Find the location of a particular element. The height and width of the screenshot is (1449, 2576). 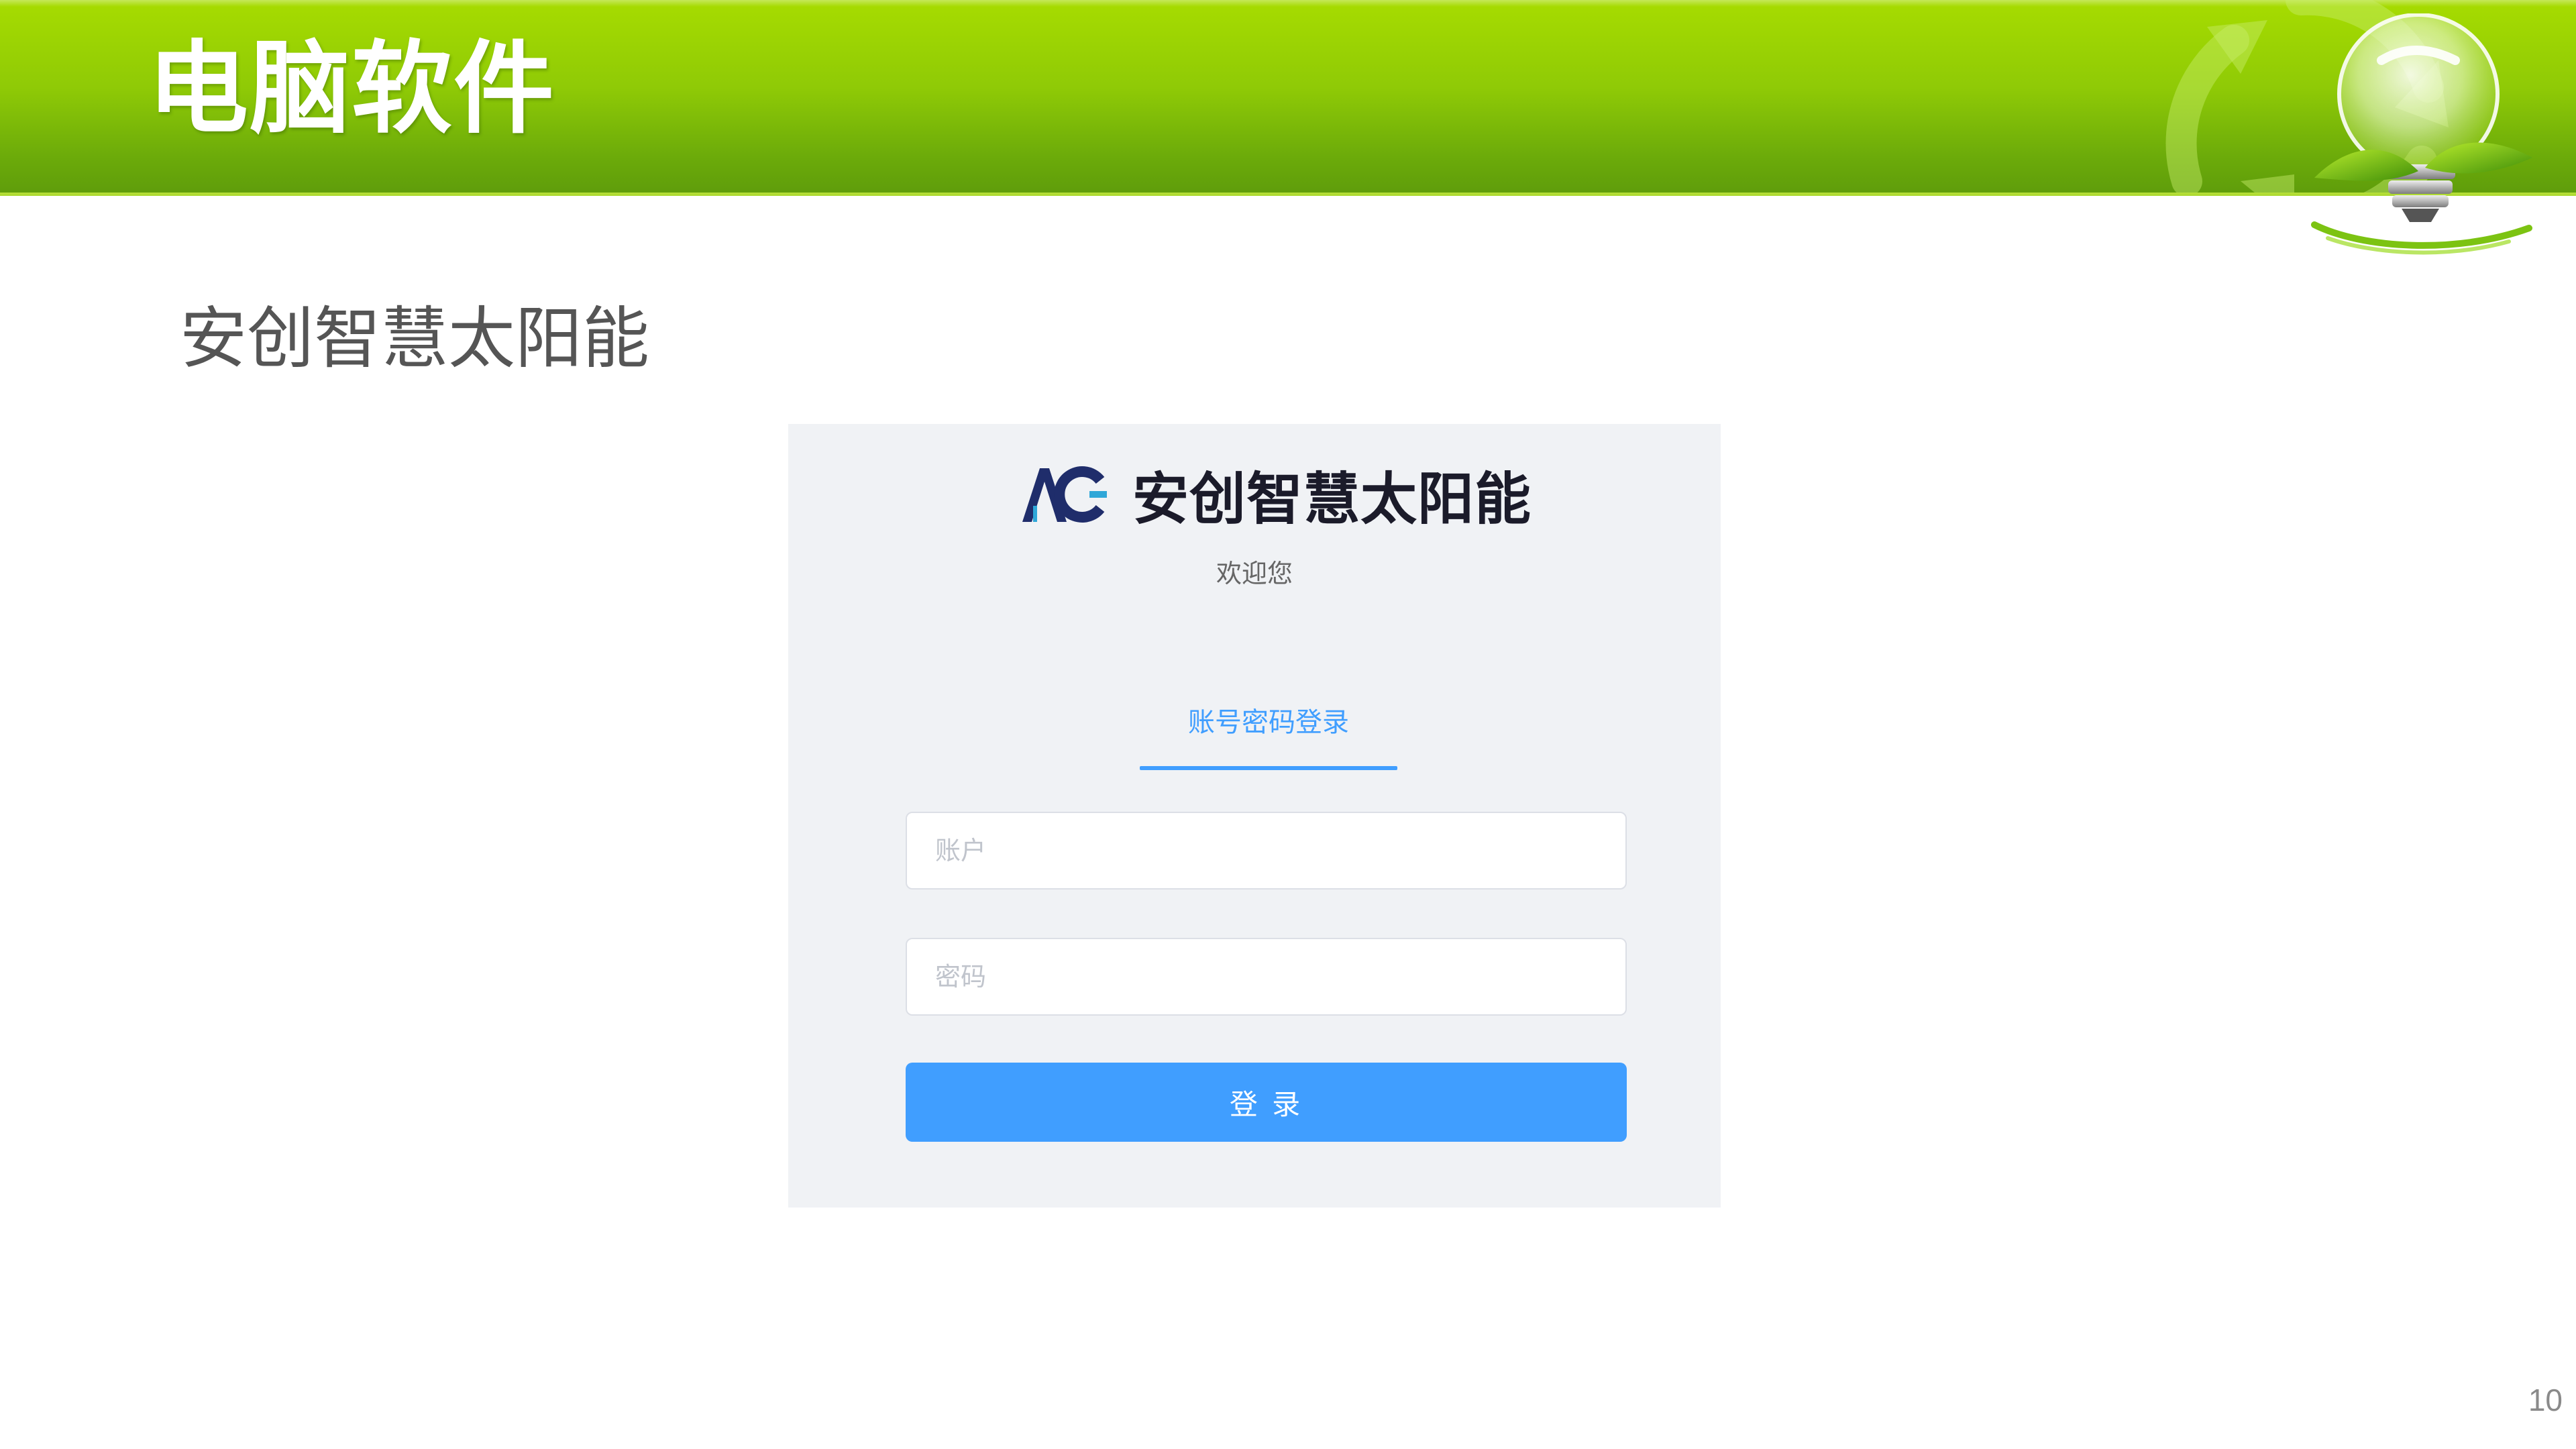

header-divider is located at coordinates (1288, 194).